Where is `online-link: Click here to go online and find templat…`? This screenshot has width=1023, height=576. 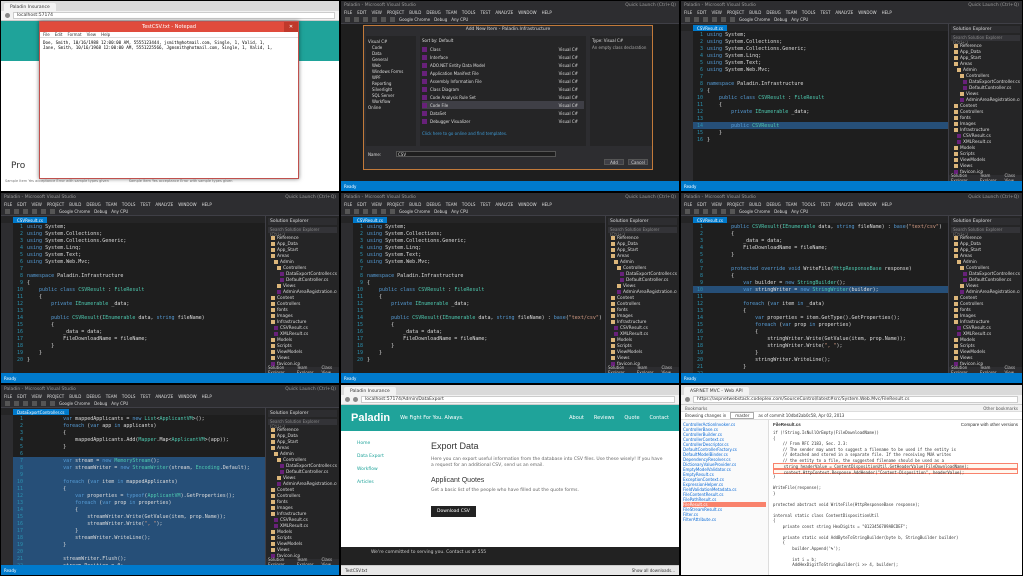
online-link: Click here to go online and find templat… is located at coordinates (503, 133).